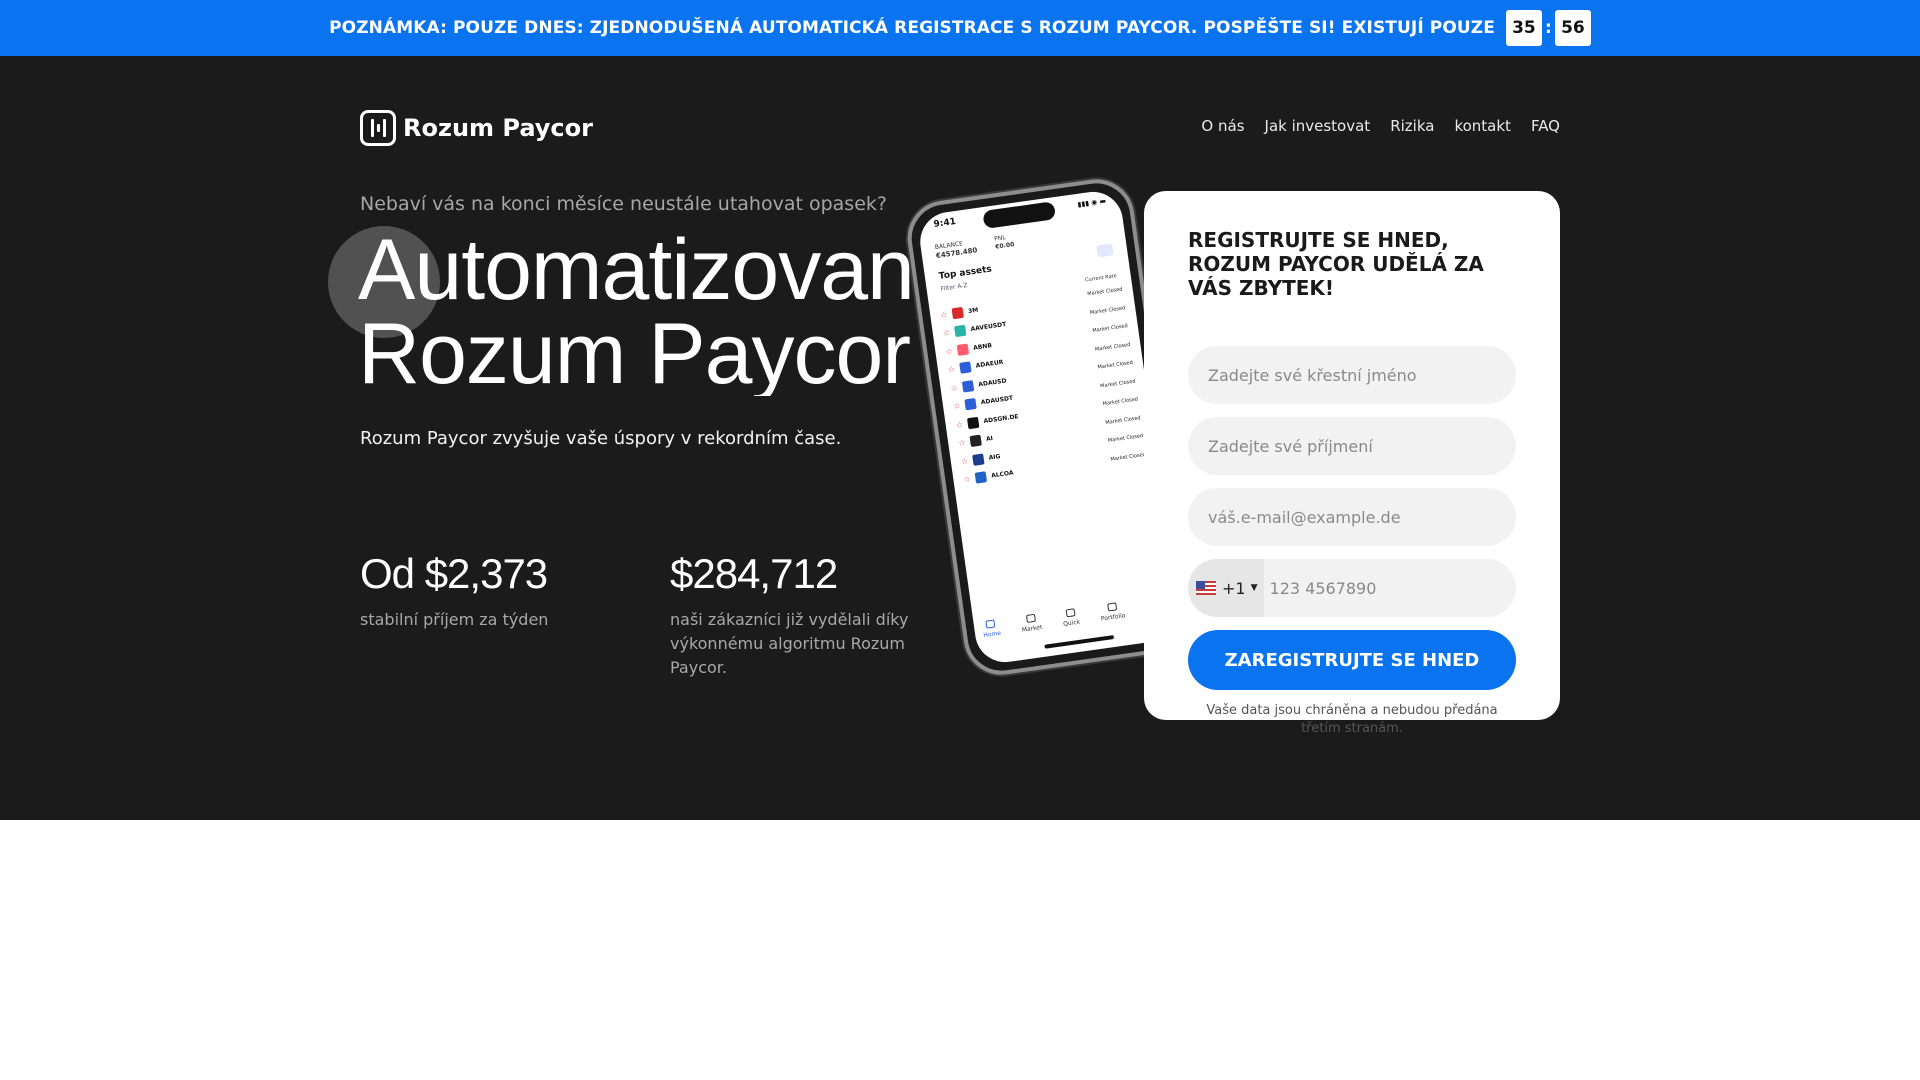 This screenshot has width=1920, height=1080. I want to click on tab-label: Quick, so click(1071, 623).